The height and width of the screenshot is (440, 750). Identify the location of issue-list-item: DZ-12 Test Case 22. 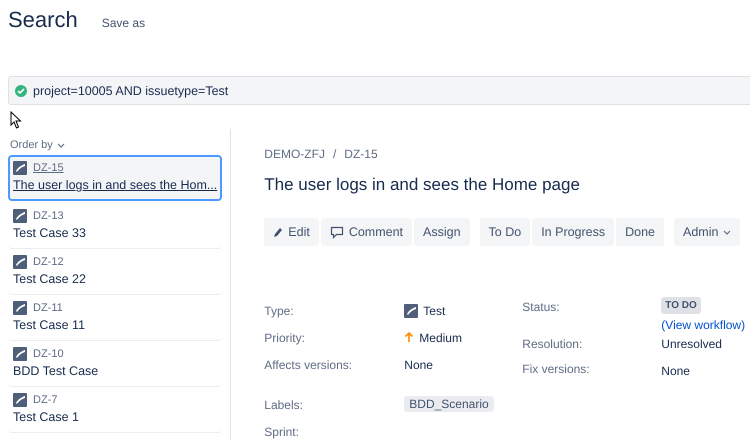
(115, 272).